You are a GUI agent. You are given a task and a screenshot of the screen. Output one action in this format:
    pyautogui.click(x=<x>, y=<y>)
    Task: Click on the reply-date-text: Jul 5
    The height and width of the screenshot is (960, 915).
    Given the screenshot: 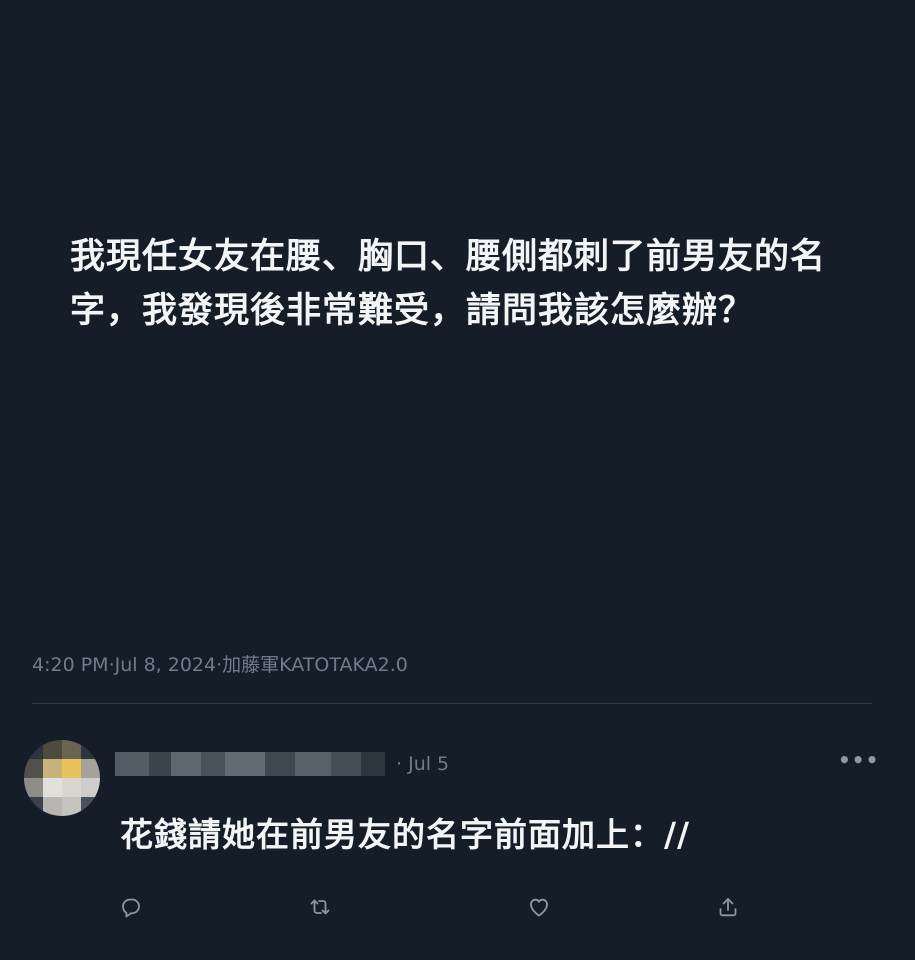 What is the action you would take?
    pyautogui.click(x=428, y=764)
    